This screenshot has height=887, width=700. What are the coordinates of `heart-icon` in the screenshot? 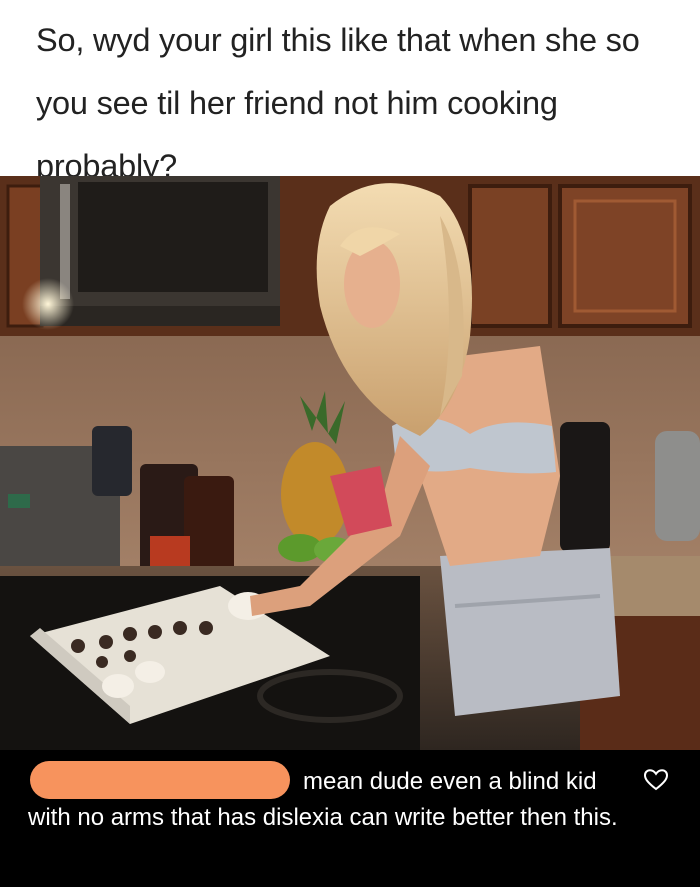 It's located at (656, 780).